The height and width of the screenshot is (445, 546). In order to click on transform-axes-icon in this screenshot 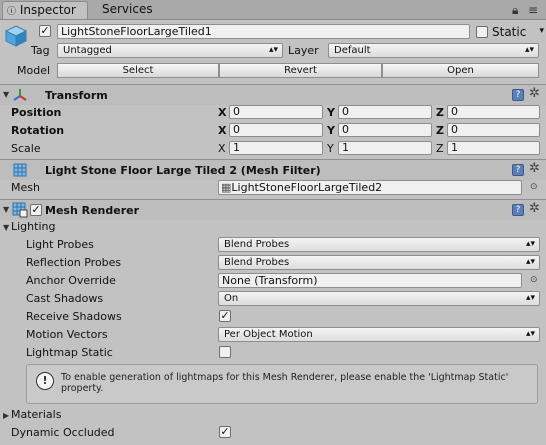, I will do `click(20, 95)`.